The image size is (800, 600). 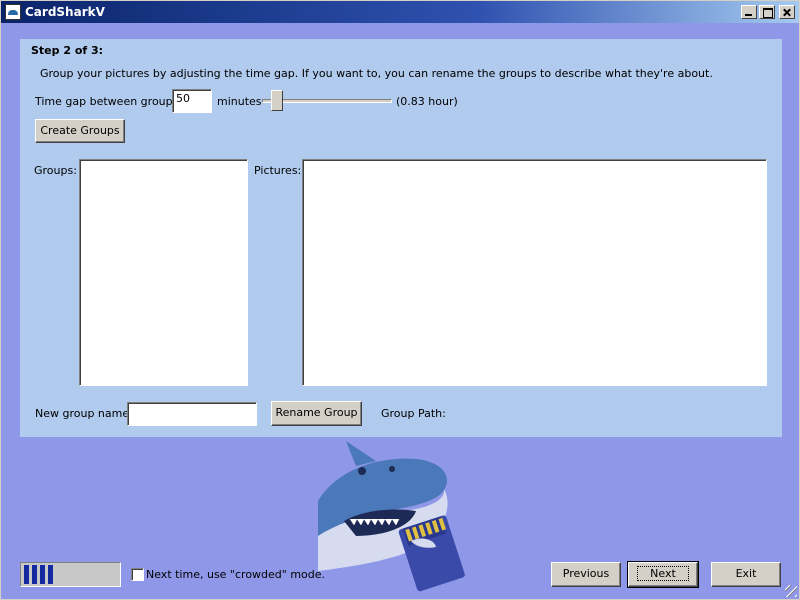 What do you see at coordinates (192, 101) in the screenshot?
I see `time-gap-input: 50` at bounding box center [192, 101].